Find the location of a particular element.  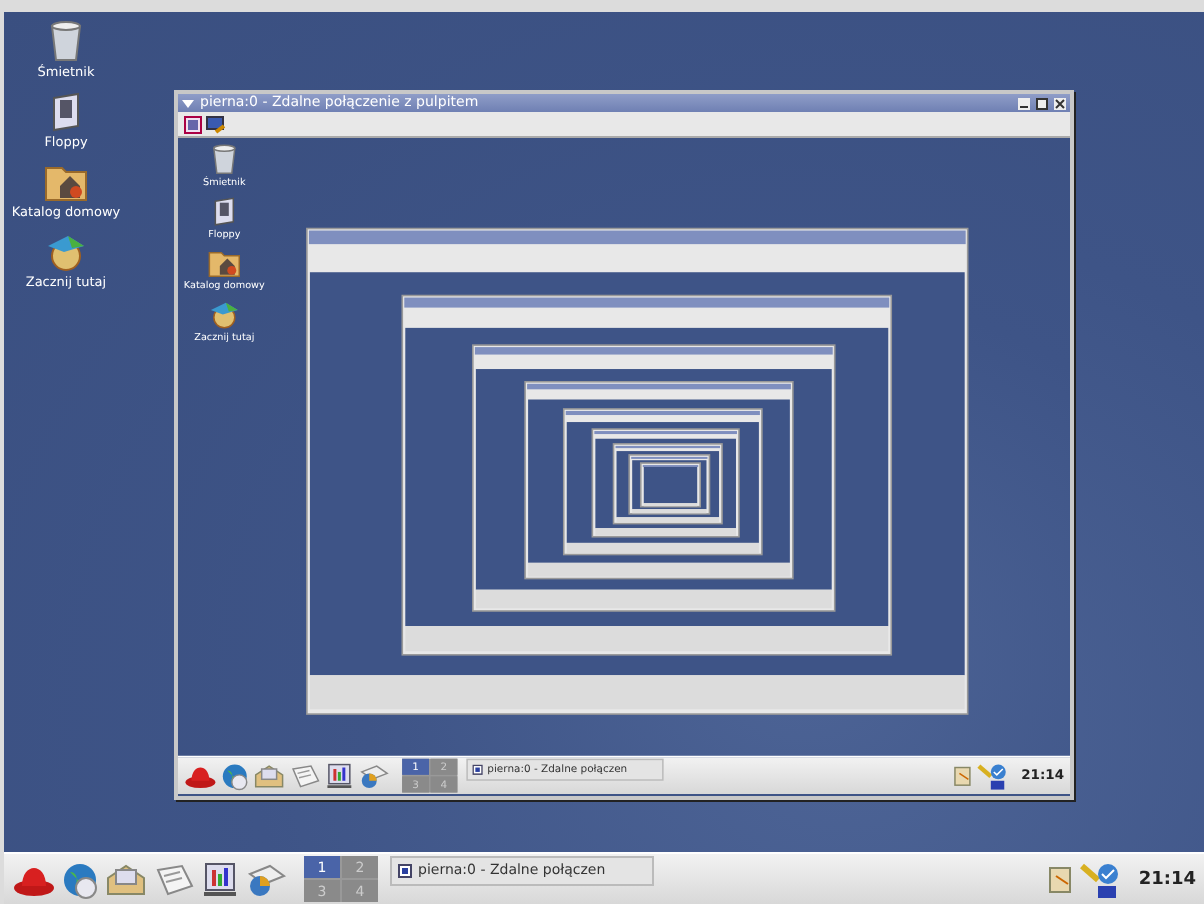

fullscreen-icon is located at coordinates (193, 124).